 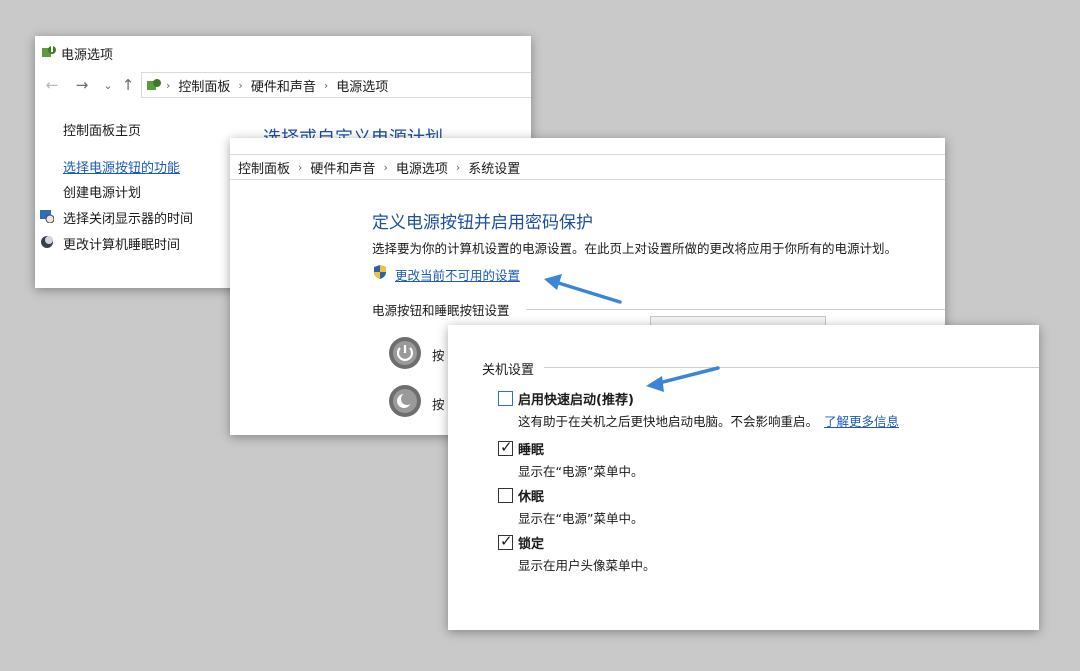 What do you see at coordinates (438, 355) in the screenshot?
I see `power-button-row-label: 按` at bounding box center [438, 355].